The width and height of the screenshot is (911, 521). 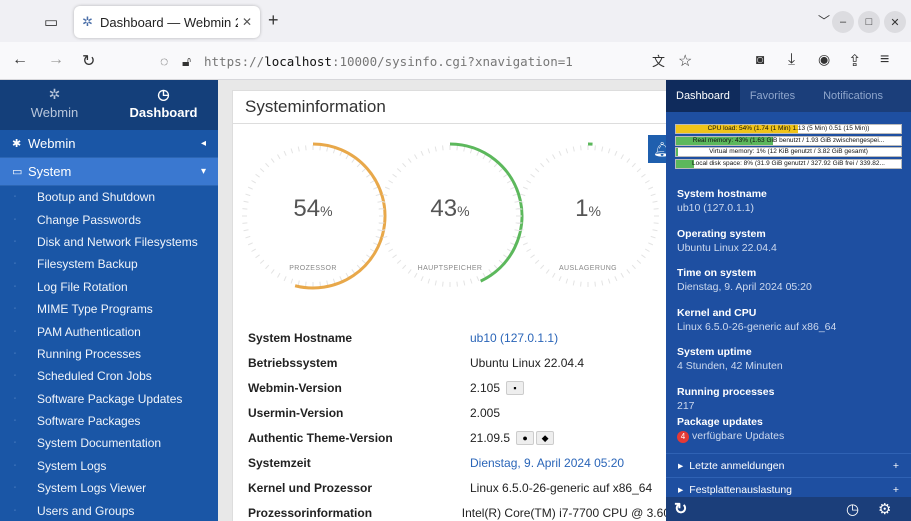 I want to click on right-info-item: Operating system Ubuntu Linux 22.04.4, so click(x=789, y=241).